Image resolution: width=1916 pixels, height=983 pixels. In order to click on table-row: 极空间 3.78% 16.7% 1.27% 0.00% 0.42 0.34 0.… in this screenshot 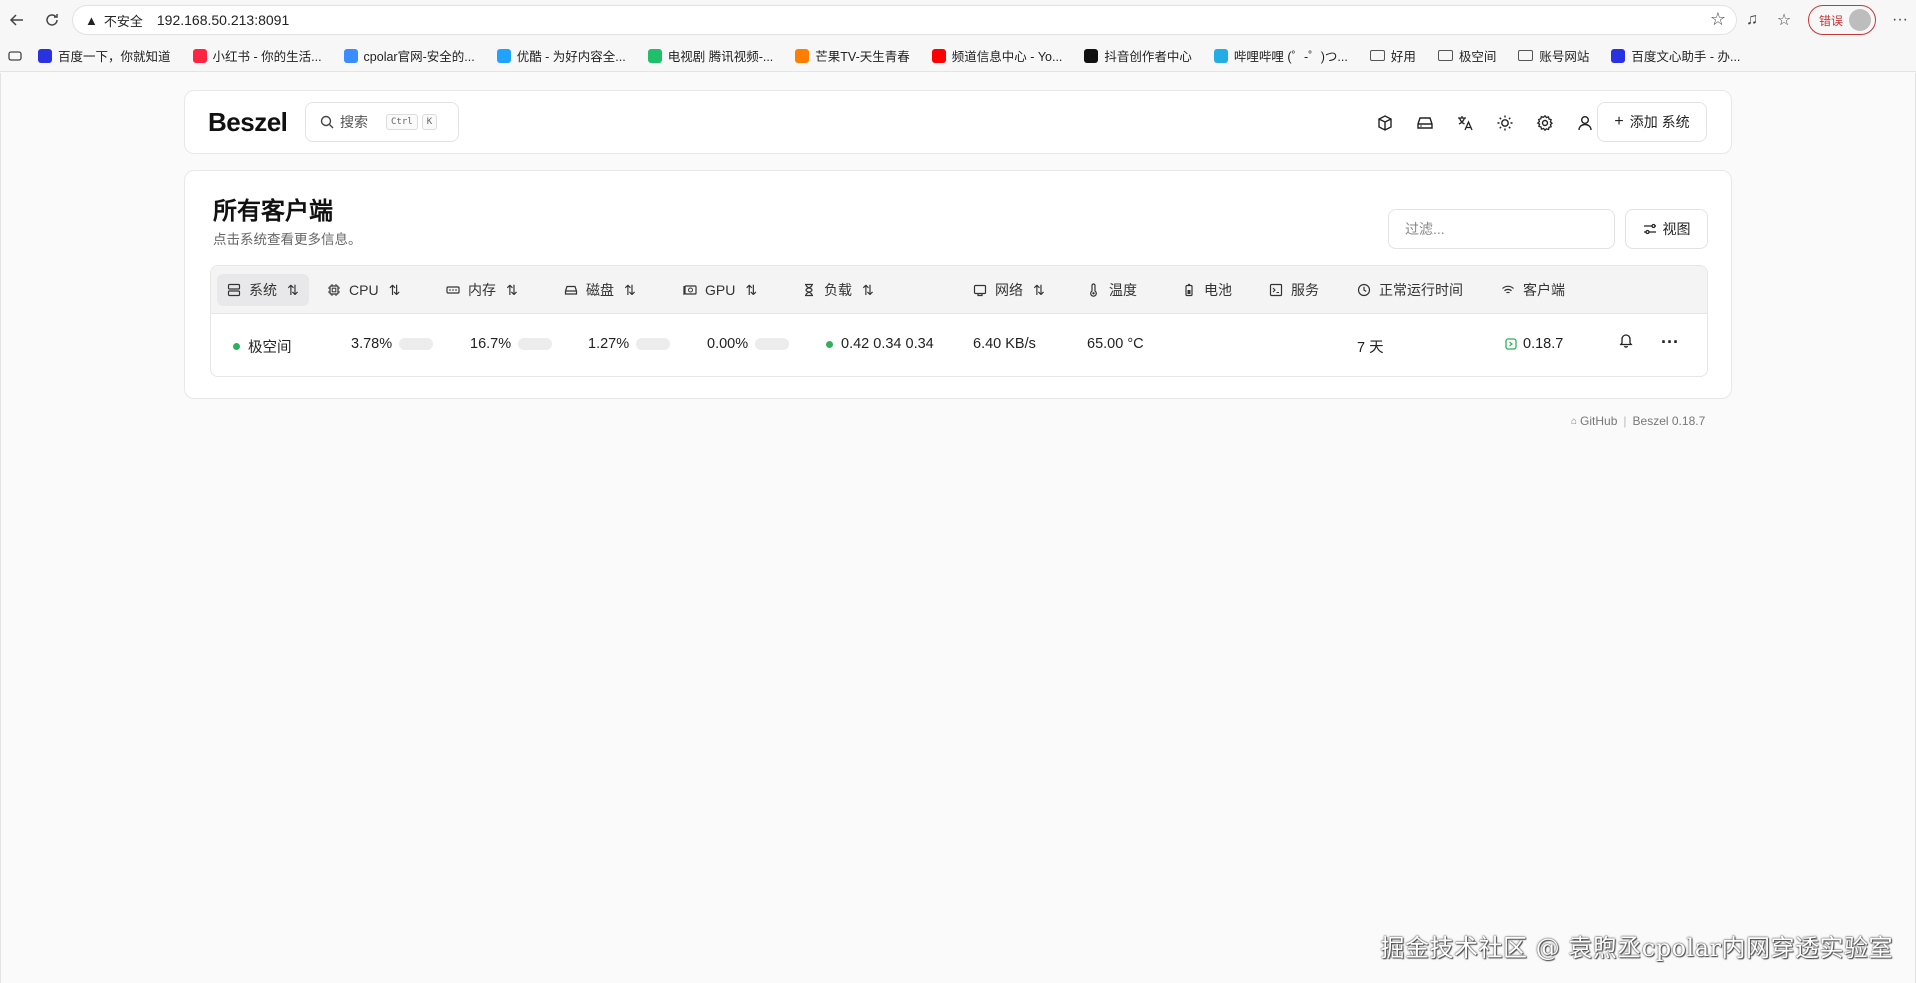, I will do `click(959, 345)`.